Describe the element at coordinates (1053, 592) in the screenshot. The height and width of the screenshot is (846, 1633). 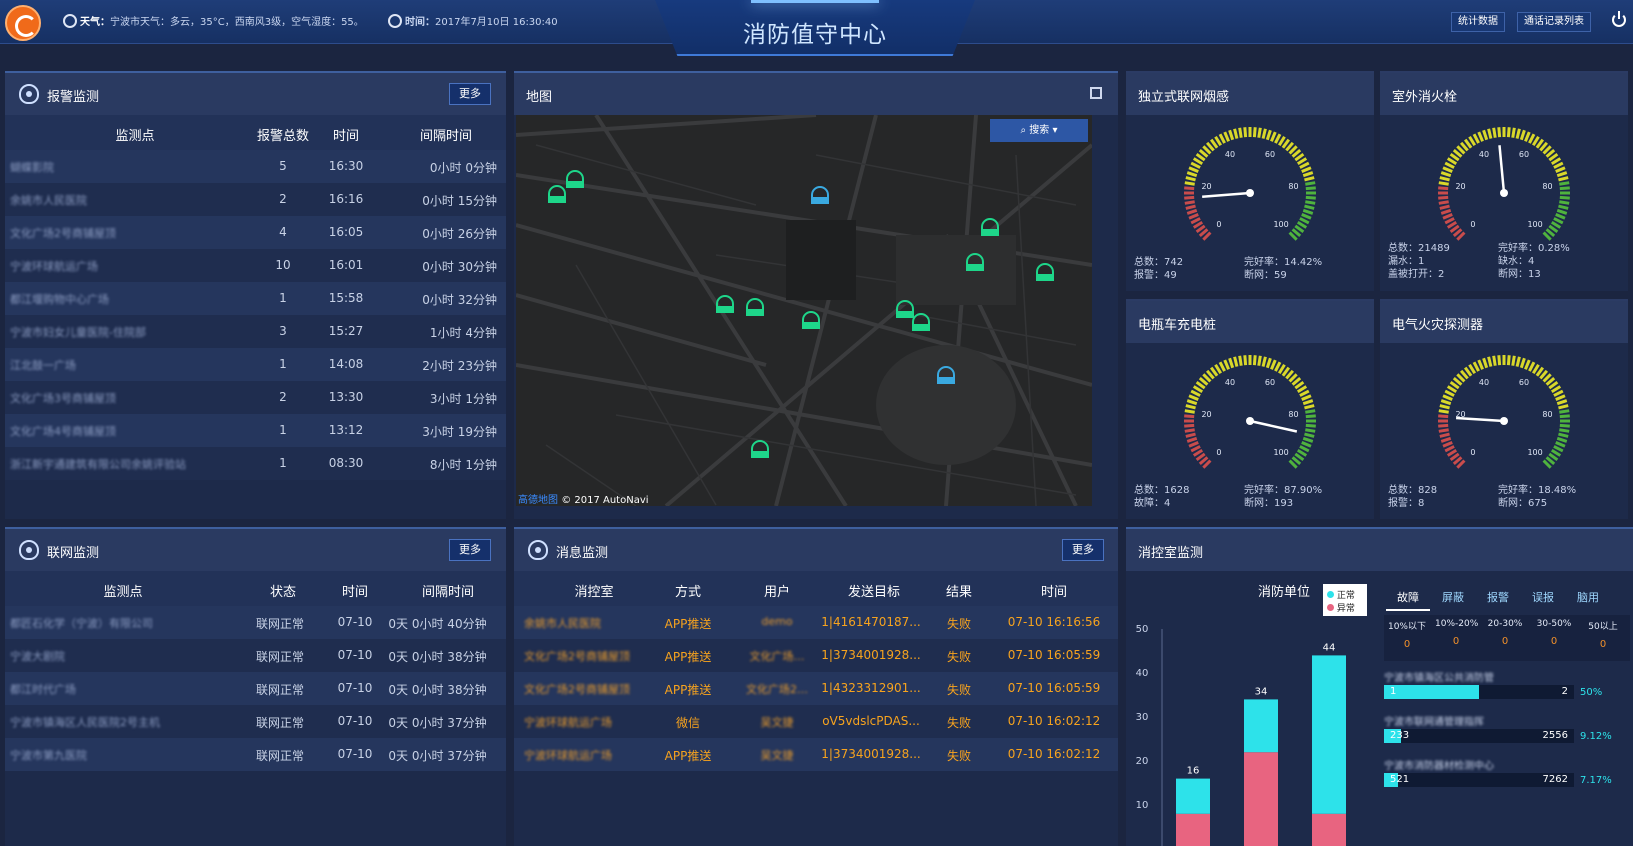
I see `col-header: 时间` at that location.